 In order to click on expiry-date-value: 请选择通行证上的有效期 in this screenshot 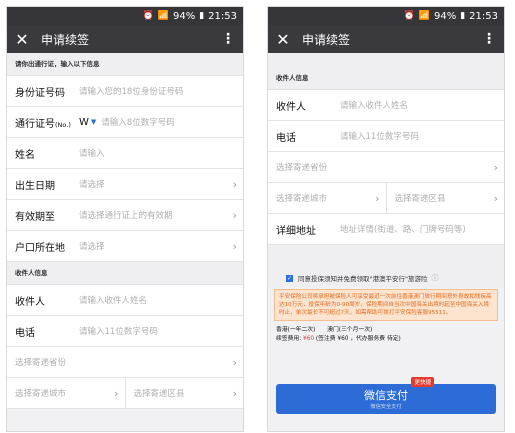, I will do `click(126, 216)`.